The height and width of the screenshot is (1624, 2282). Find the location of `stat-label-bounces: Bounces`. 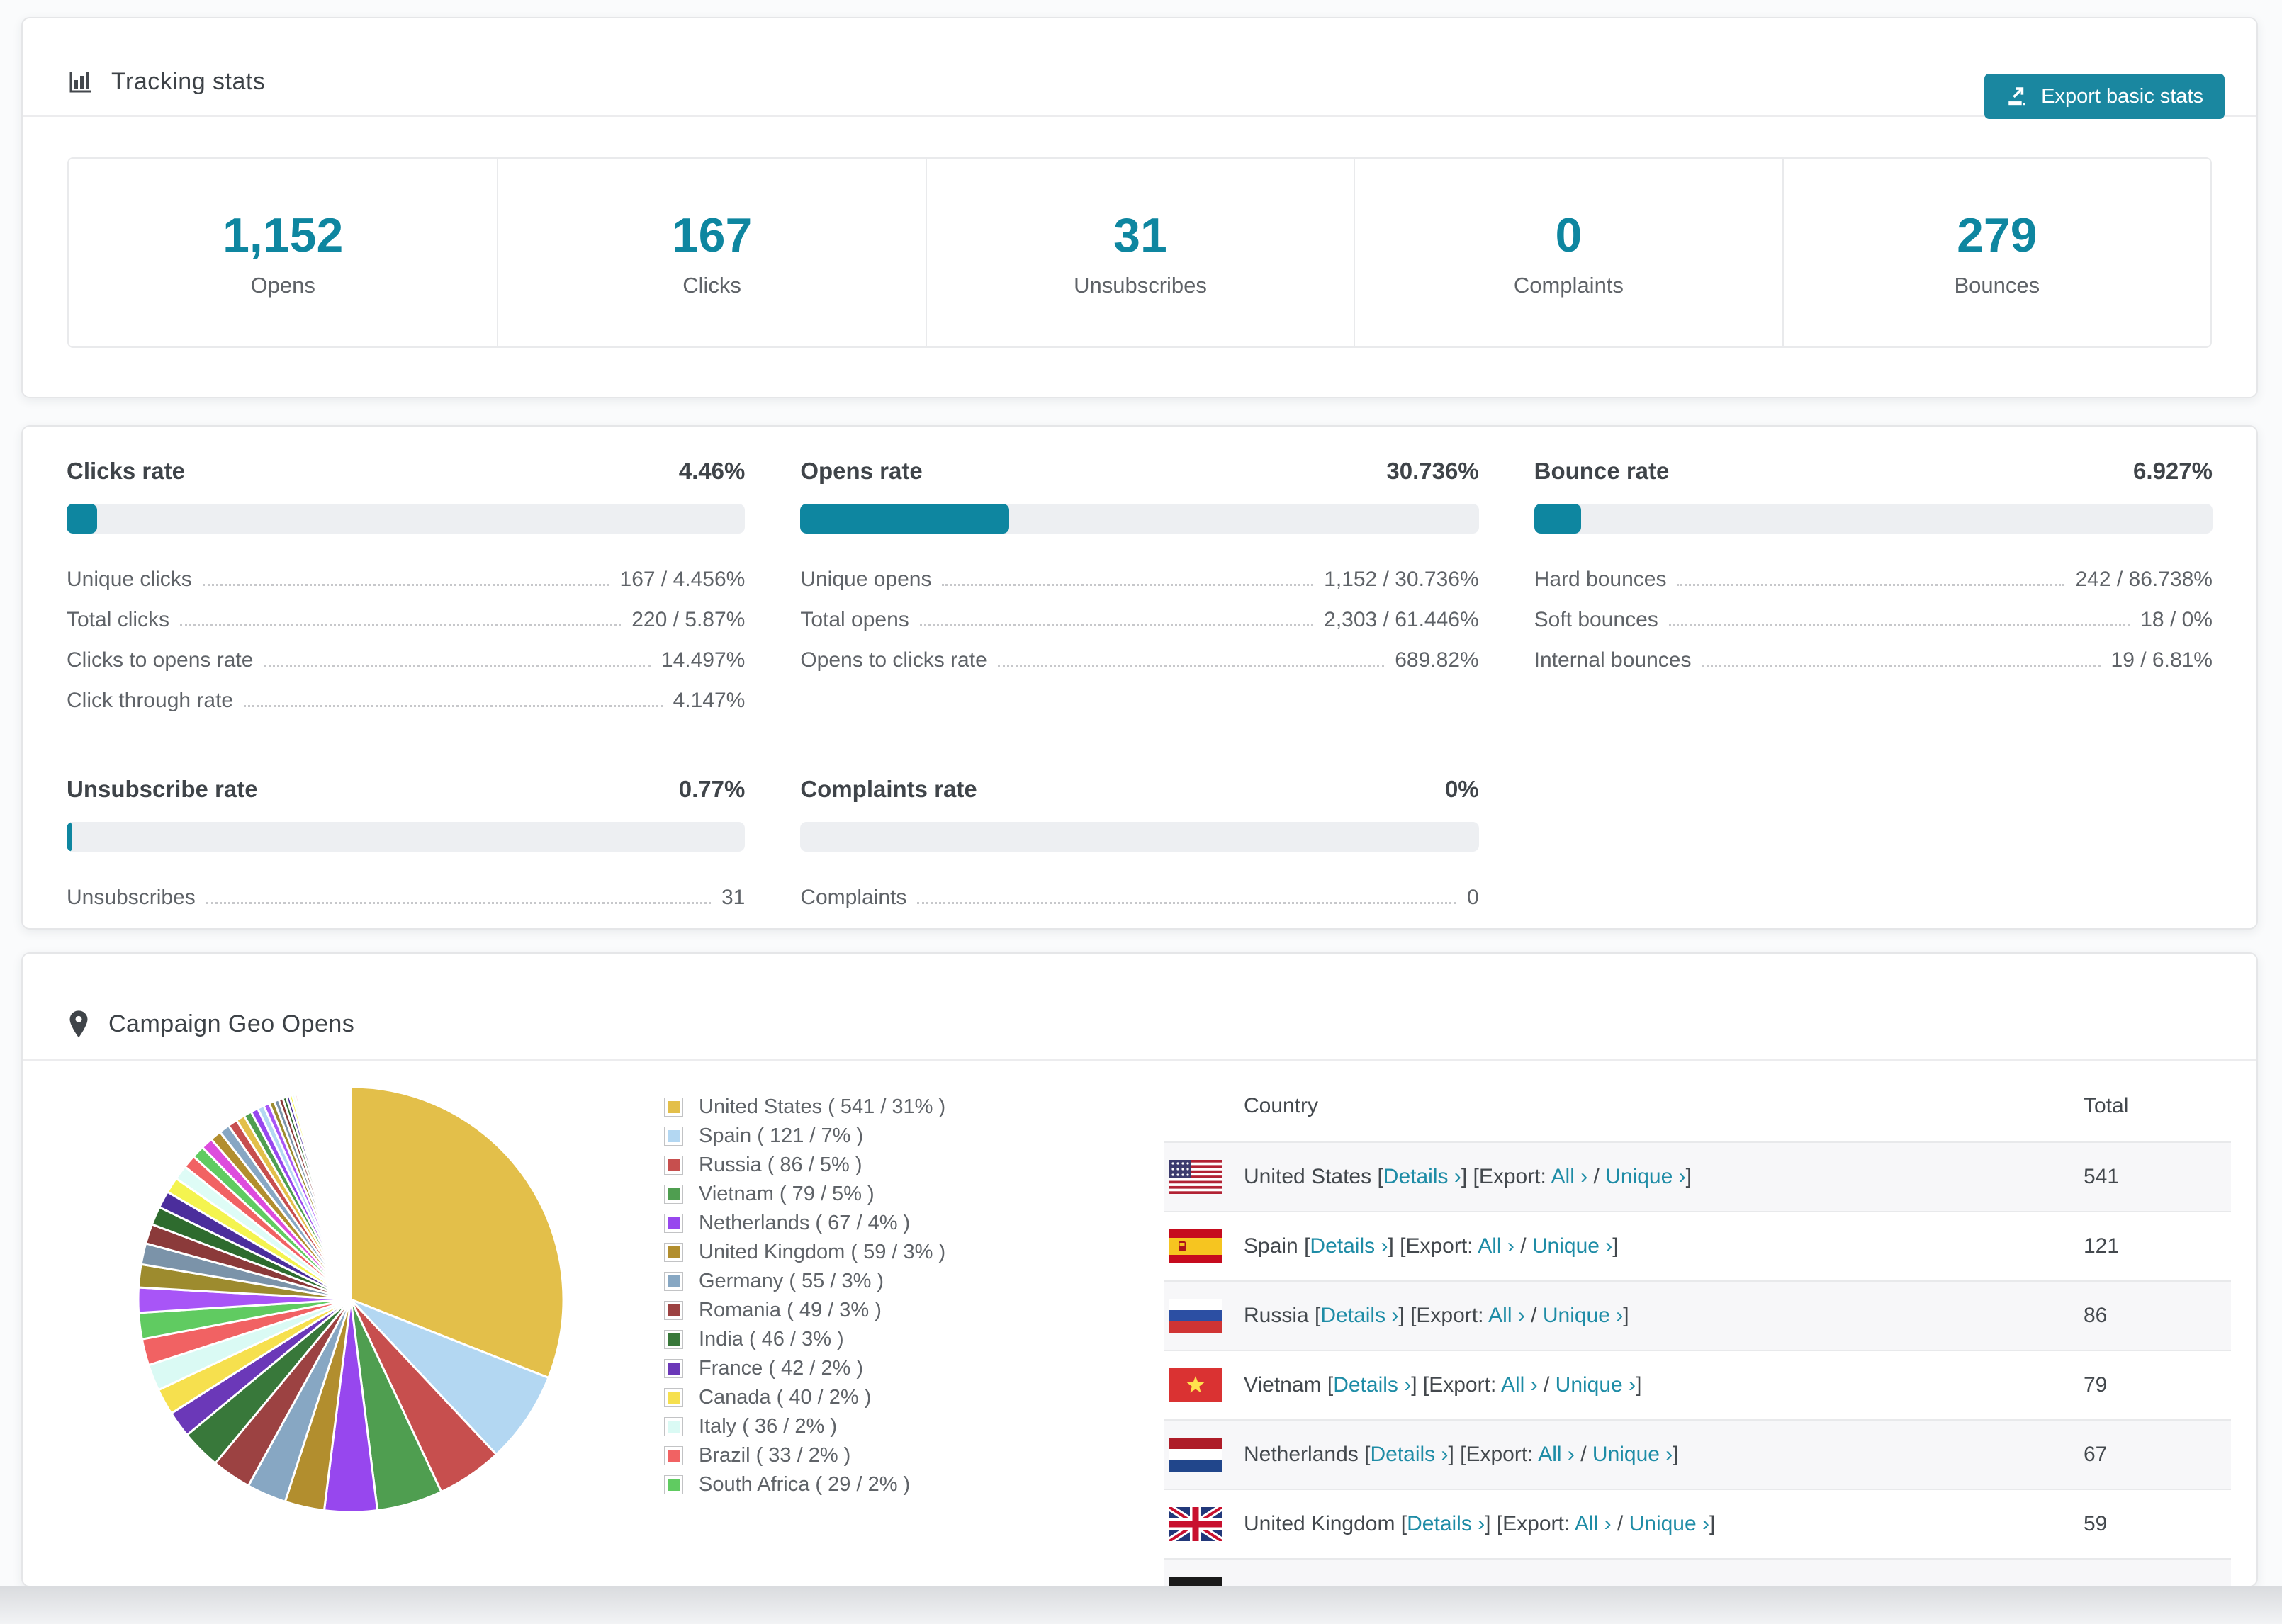

stat-label-bounces: Bounces is located at coordinates (1997, 285).